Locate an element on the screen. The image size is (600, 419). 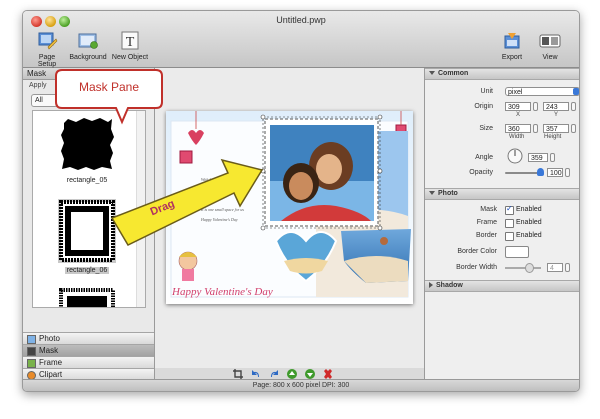
origin-x-field: 309 is located at coordinates (518, 106).